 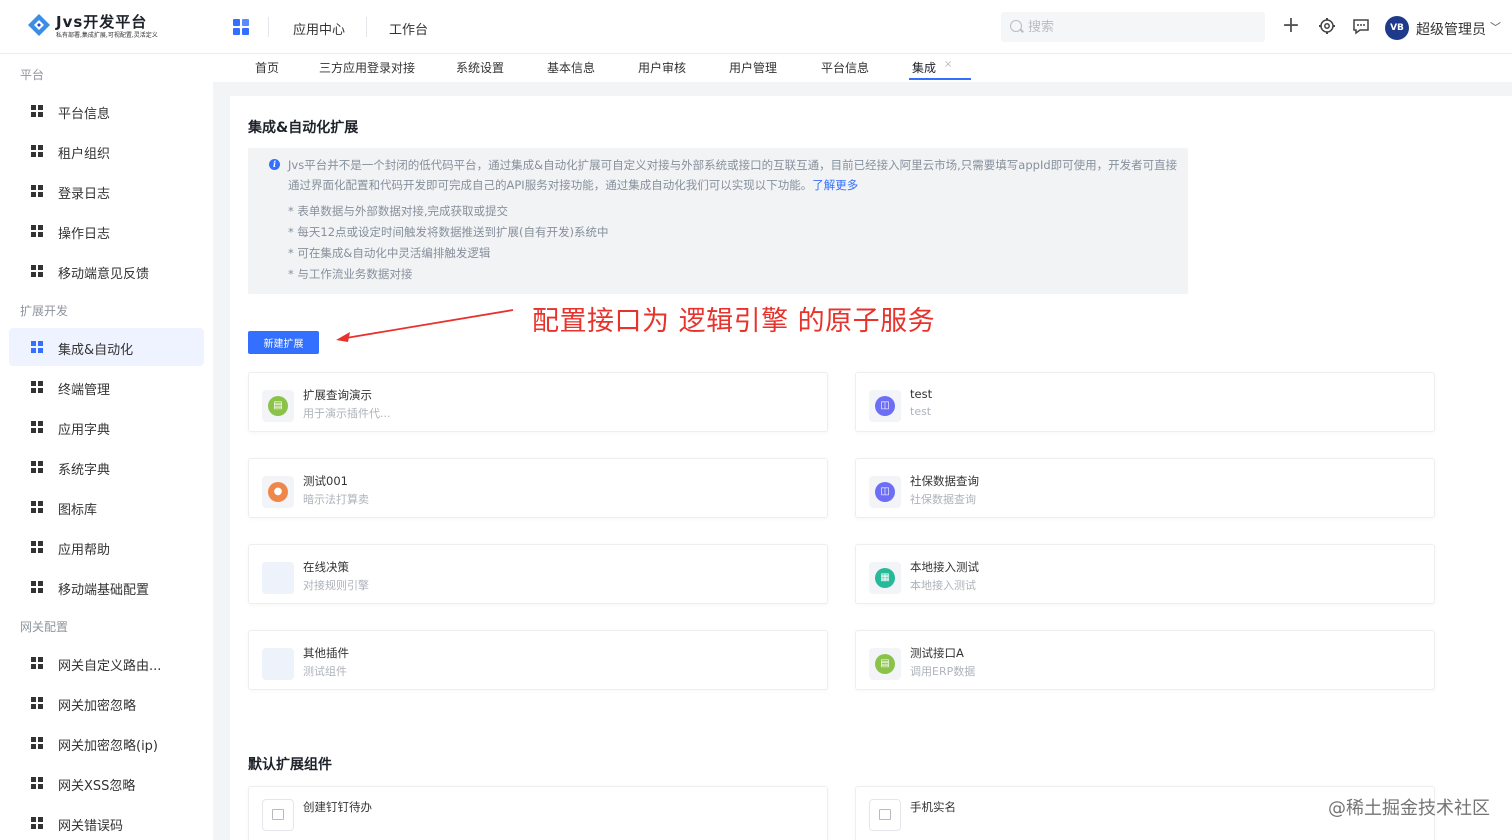 I want to click on sidebar-item-system-dict: 系统字典, so click(x=106, y=467).